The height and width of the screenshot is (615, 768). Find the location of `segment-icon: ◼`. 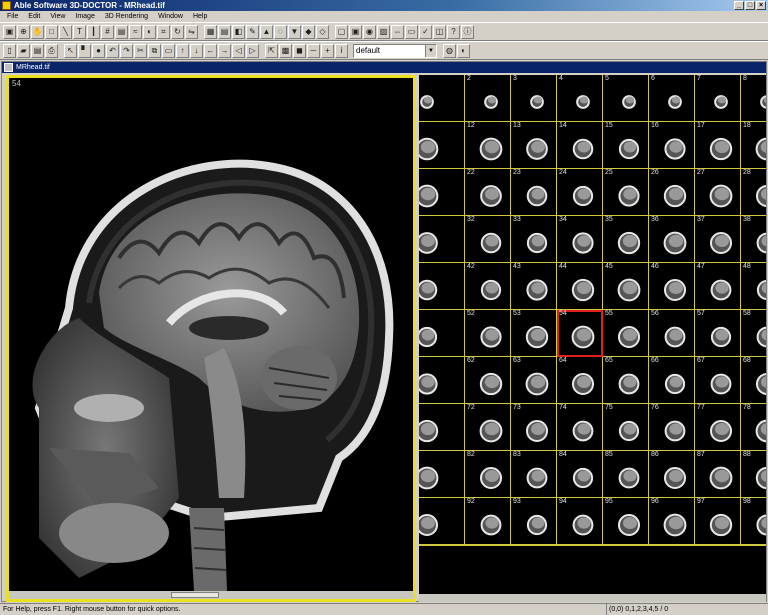

segment-icon: ◼ is located at coordinates (299, 50).